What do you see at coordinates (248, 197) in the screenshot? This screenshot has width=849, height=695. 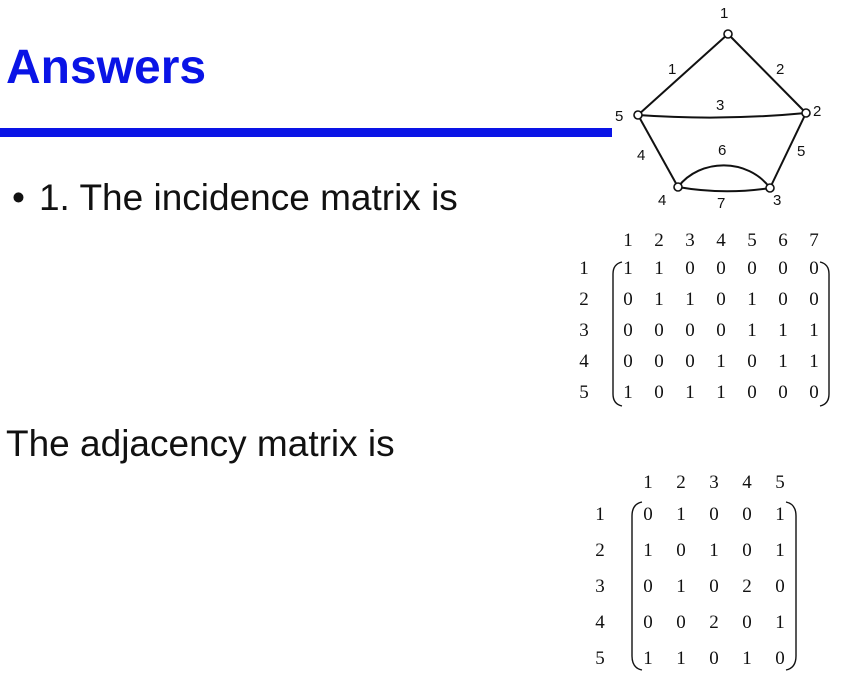 I see `bullet-text: 1. The incidence matrix is` at bounding box center [248, 197].